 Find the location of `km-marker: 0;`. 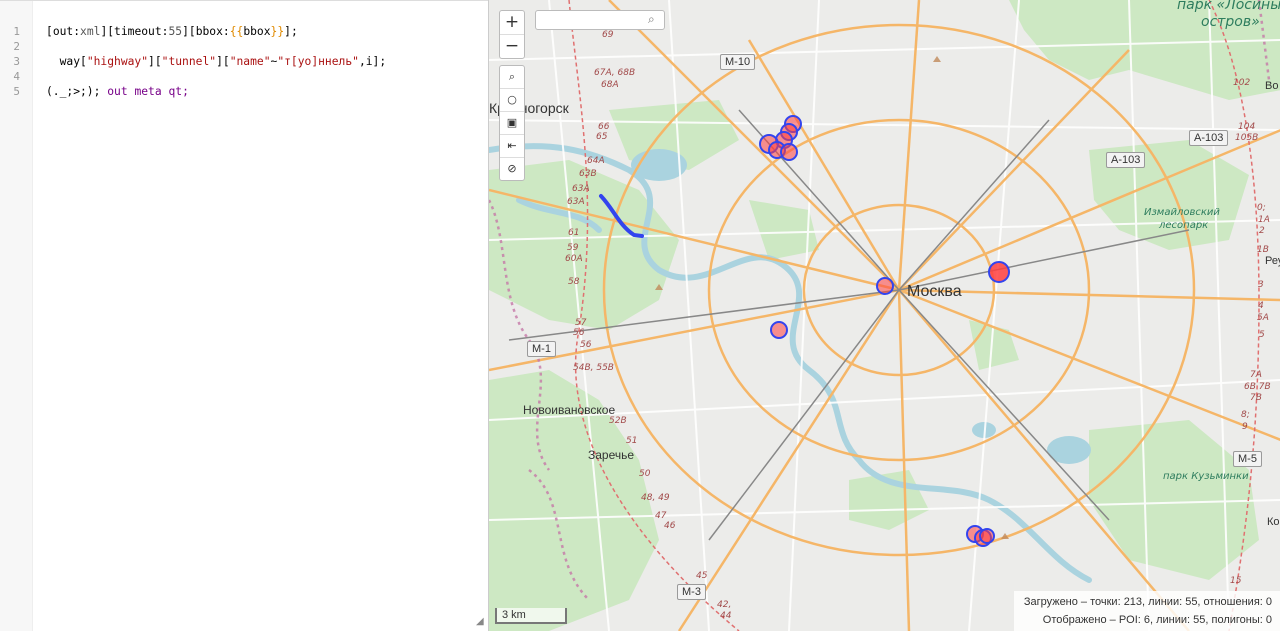

km-marker: 0; is located at coordinates (1261, 208).